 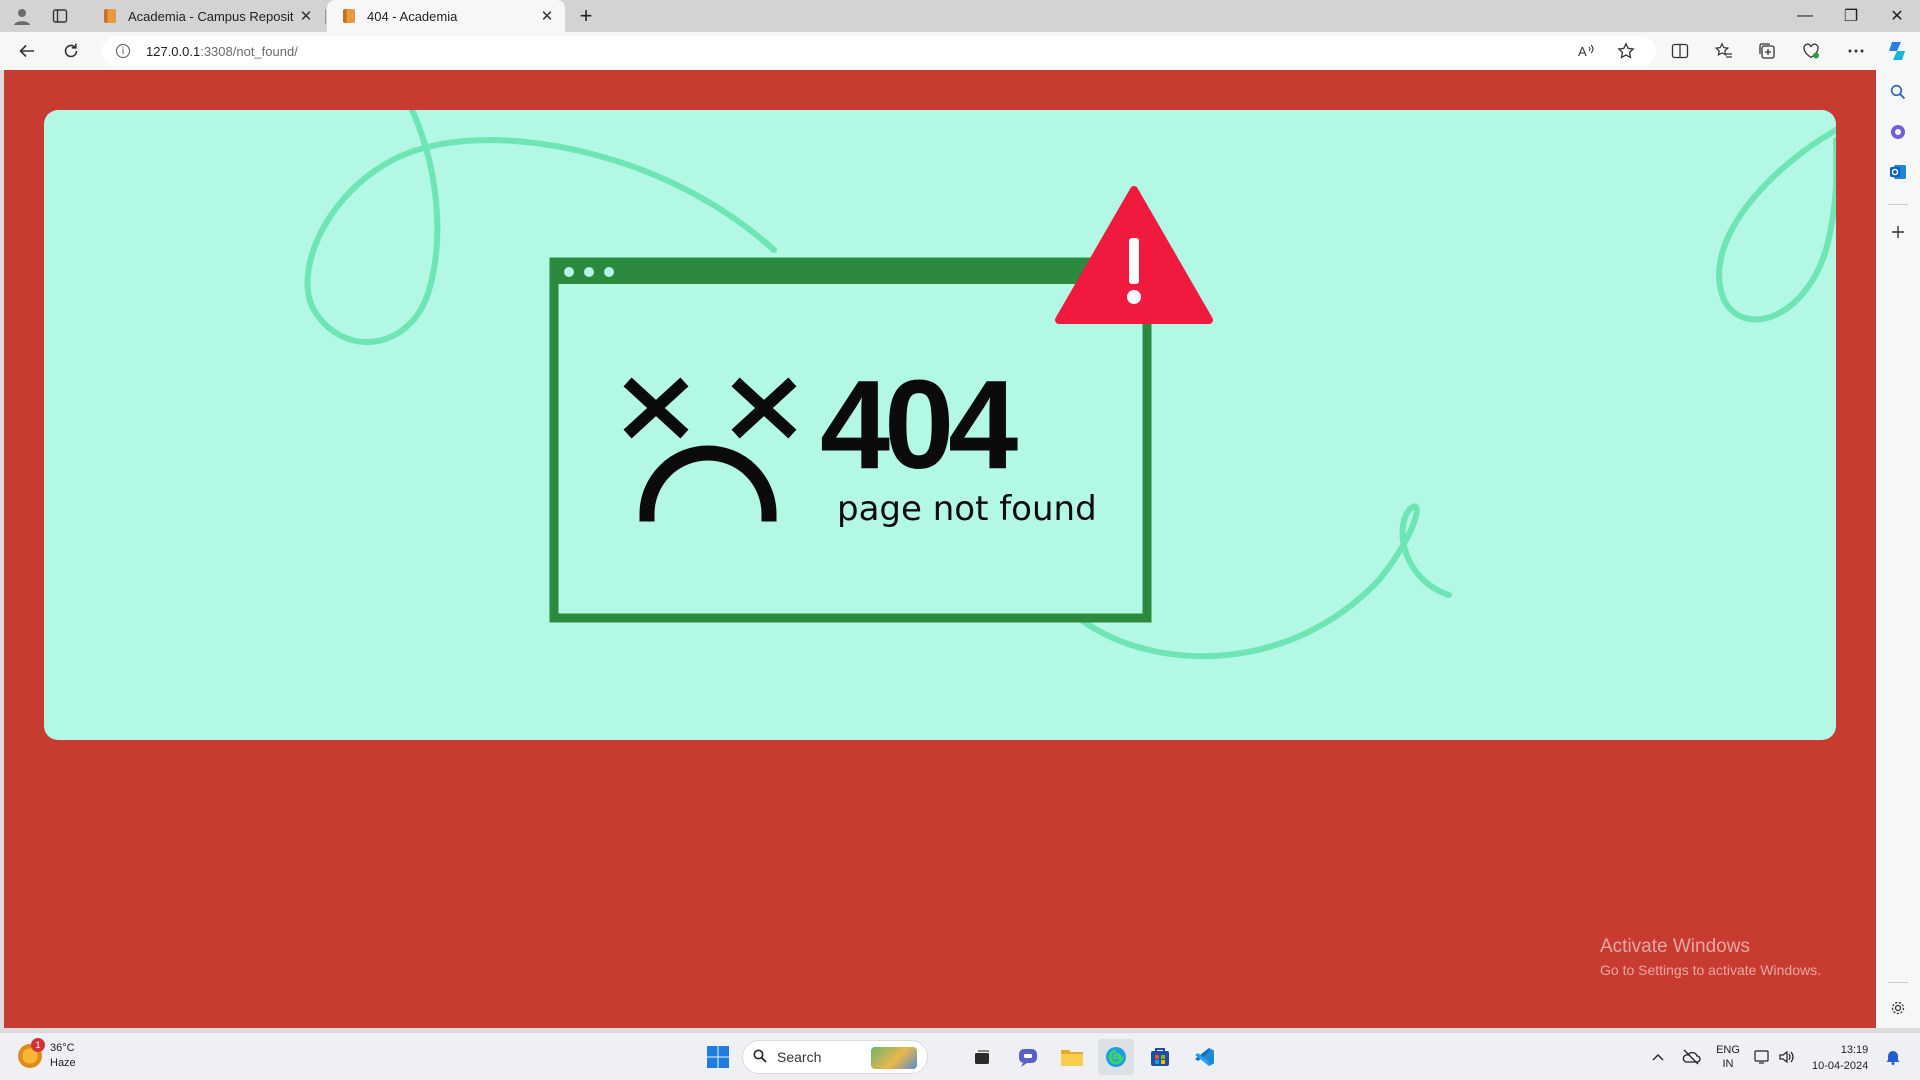 I want to click on weather-condition: Haze, so click(x=63, y=1063).